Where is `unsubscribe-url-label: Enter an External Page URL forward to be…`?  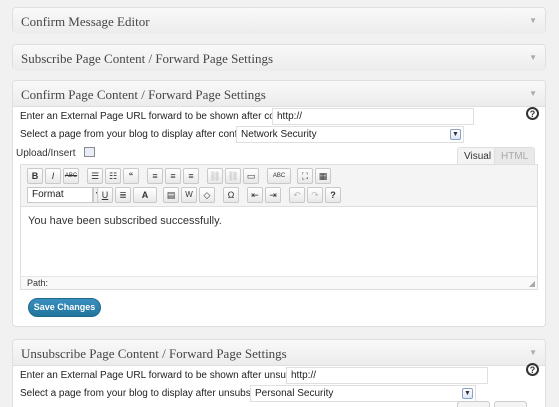
unsubscribe-url-label: Enter an External Page URL forward to be… is located at coordinates (174, 375).